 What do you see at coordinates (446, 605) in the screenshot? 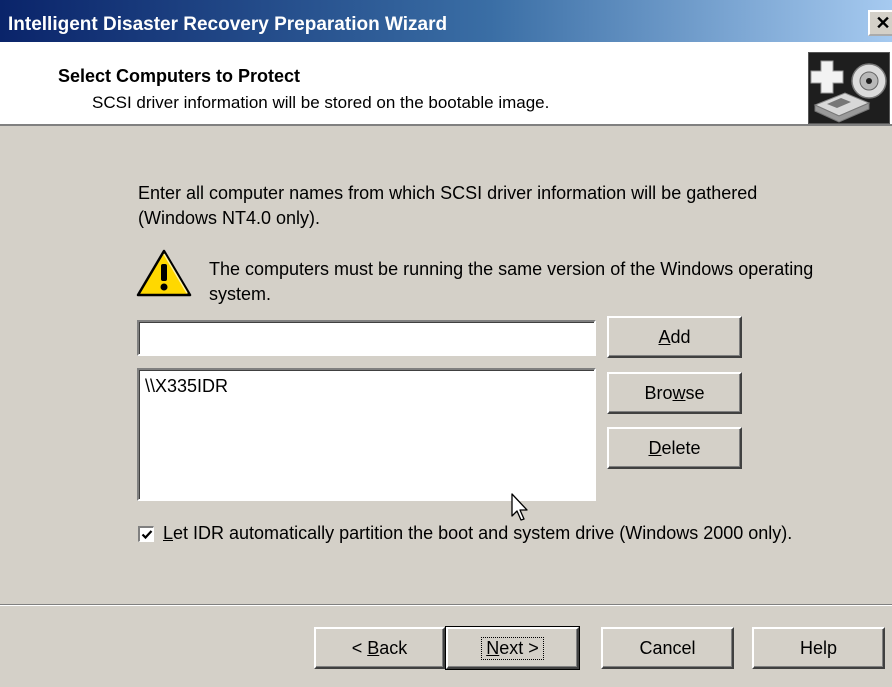
I see `footer-separator` at bounding box center [446, 605].